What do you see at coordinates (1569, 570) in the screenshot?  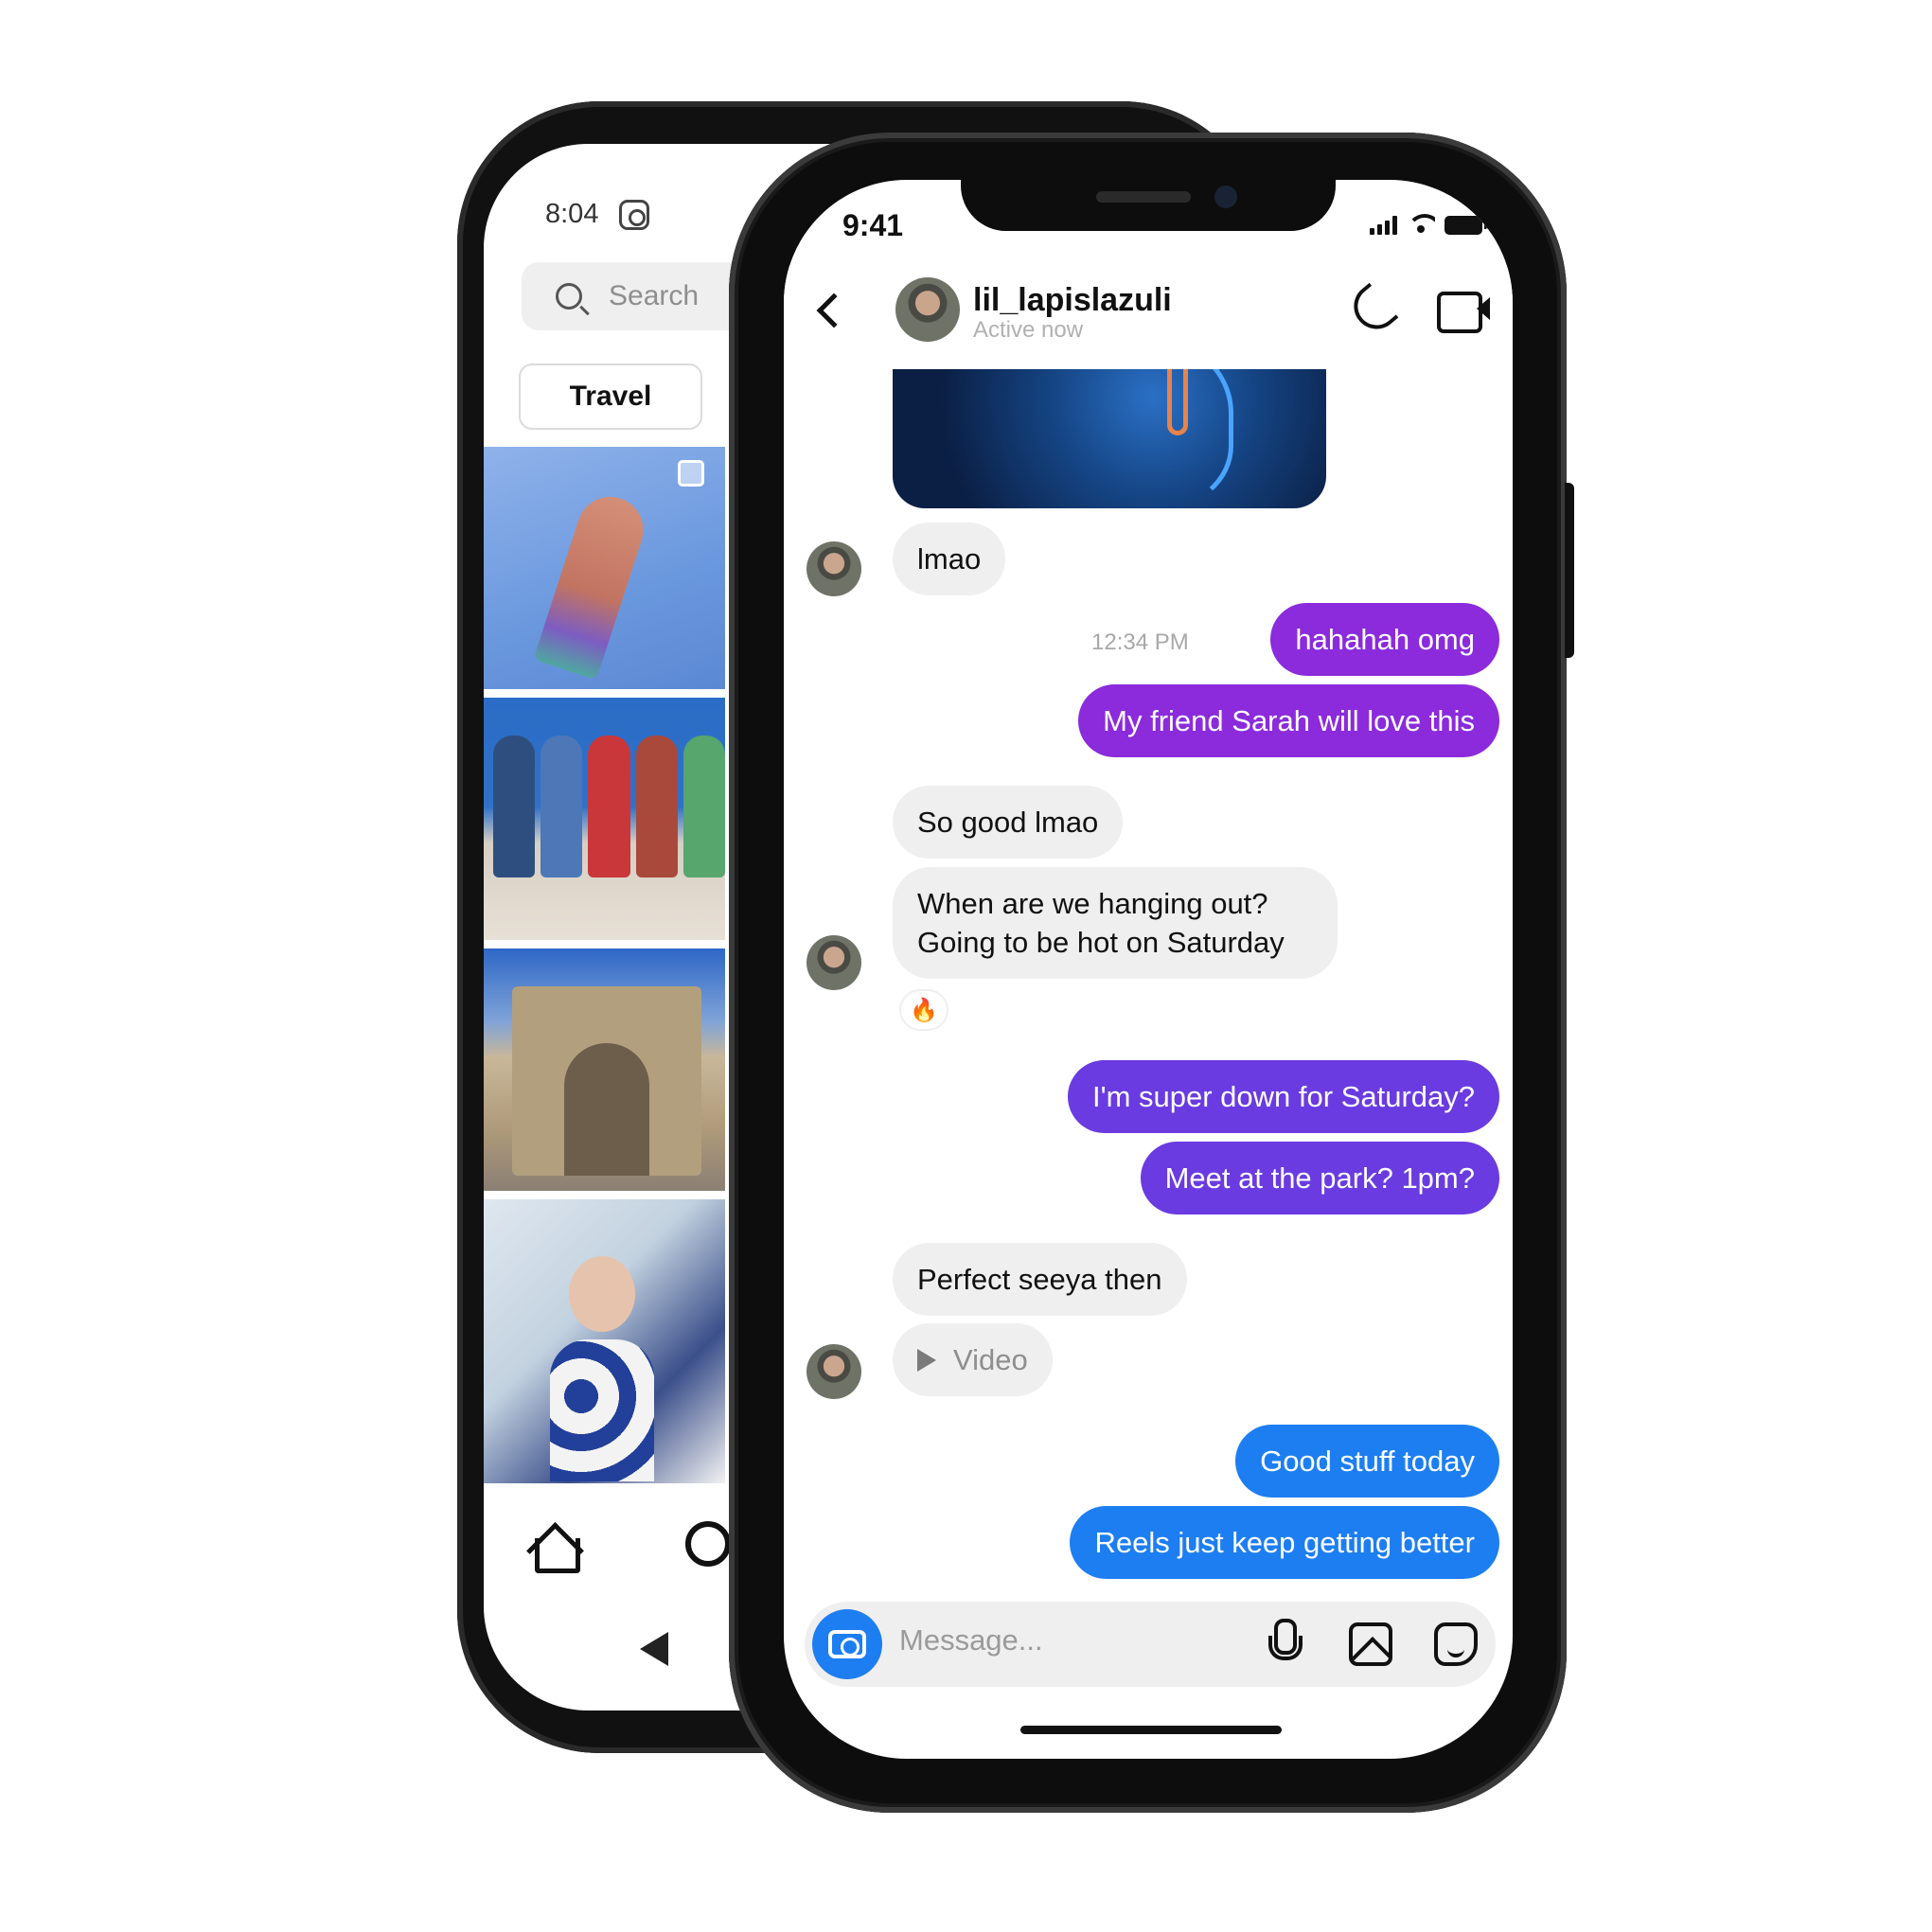 I see `side-button` at bounding box center [1569, 570].